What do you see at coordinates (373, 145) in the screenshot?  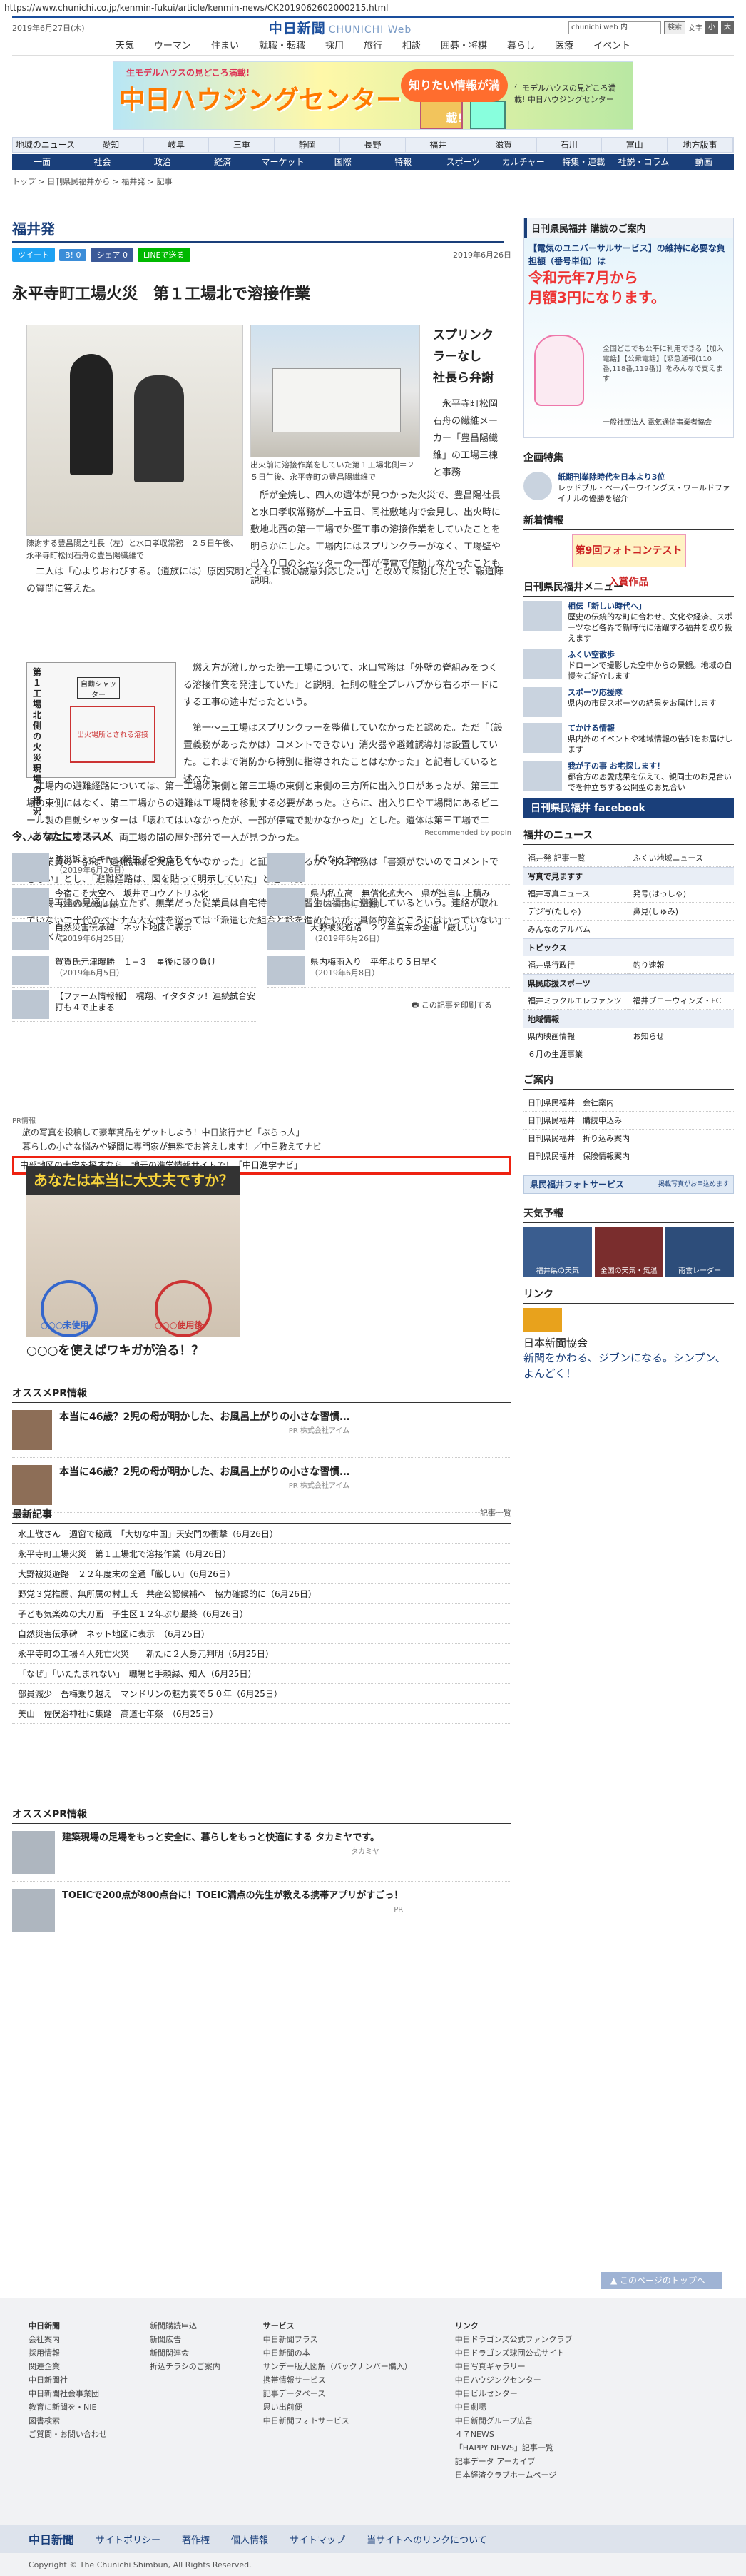 I see `region-nav-item: 長野` at bounding box center [373, 145].